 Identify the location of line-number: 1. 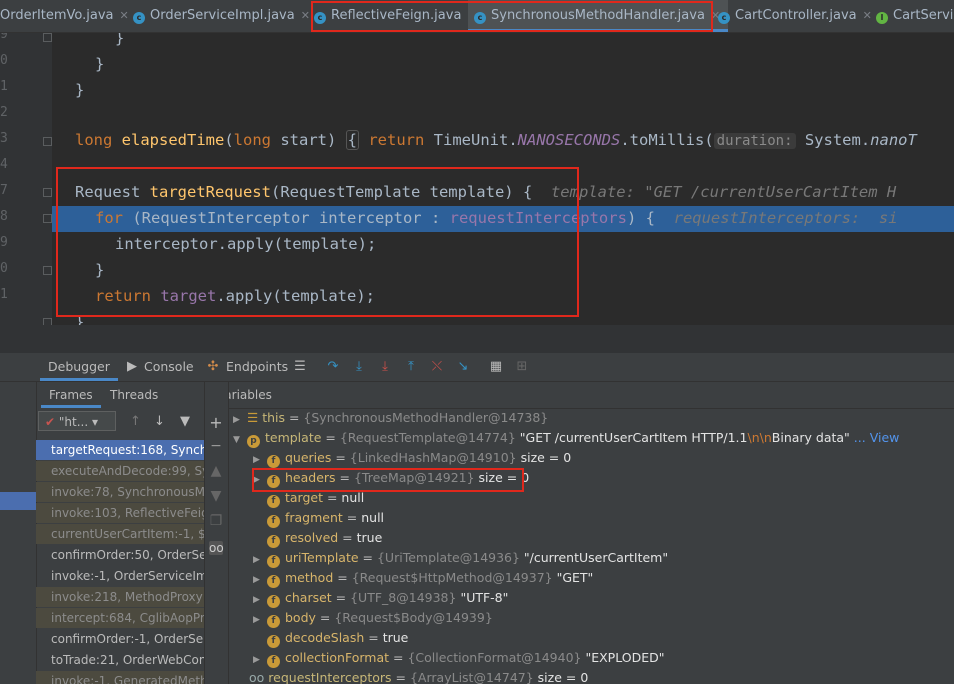
(4, 86).